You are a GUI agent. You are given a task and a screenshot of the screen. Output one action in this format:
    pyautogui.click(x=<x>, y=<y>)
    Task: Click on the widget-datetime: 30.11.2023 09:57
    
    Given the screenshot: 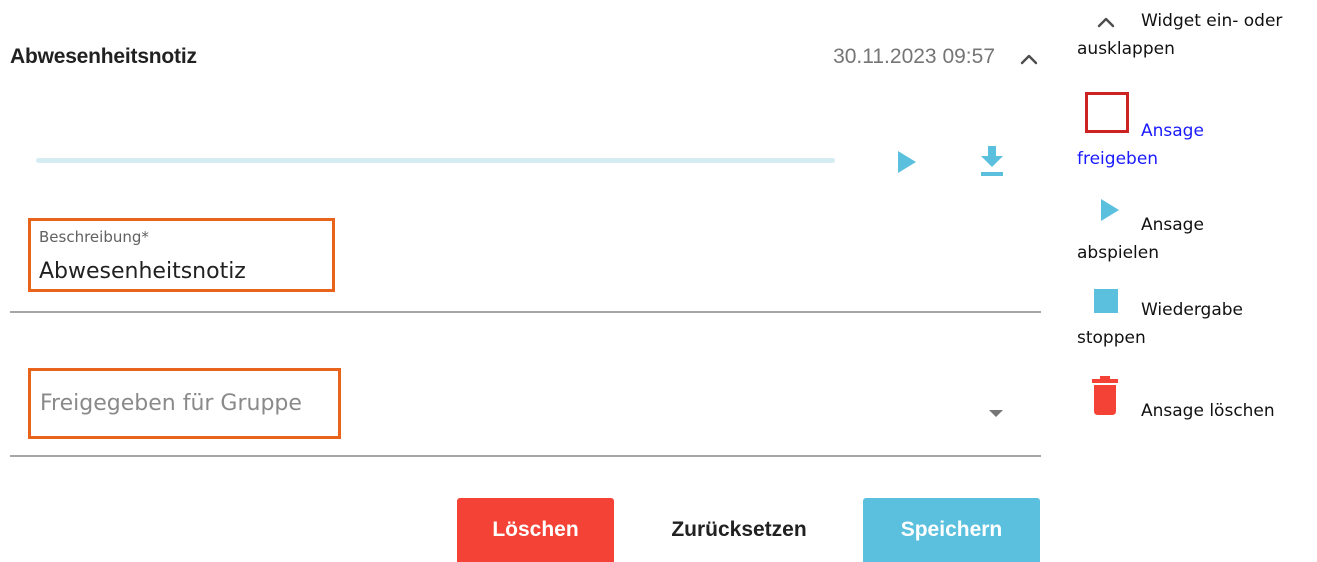 What is the action you would take?
    pyautogui.click(x=914, y=56)
    